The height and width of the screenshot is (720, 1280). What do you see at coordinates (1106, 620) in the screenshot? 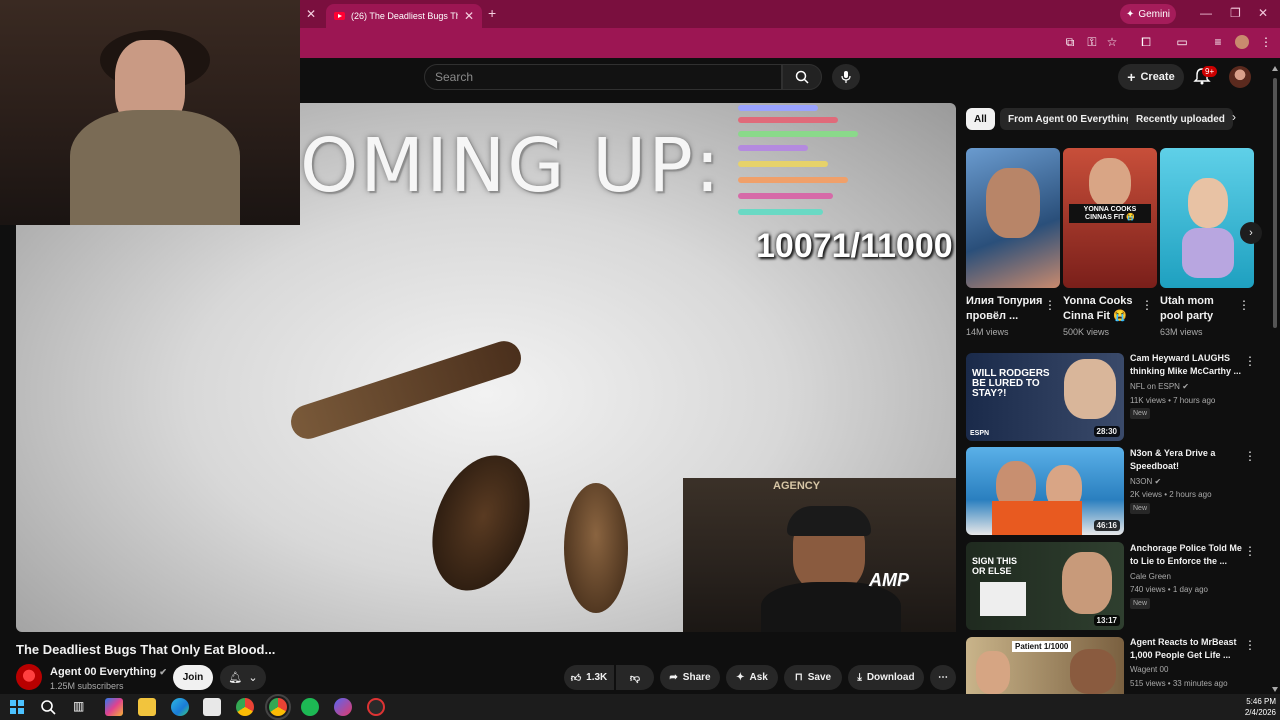
I see `video-duration: 13:17` at bounding box center [1106, 620].